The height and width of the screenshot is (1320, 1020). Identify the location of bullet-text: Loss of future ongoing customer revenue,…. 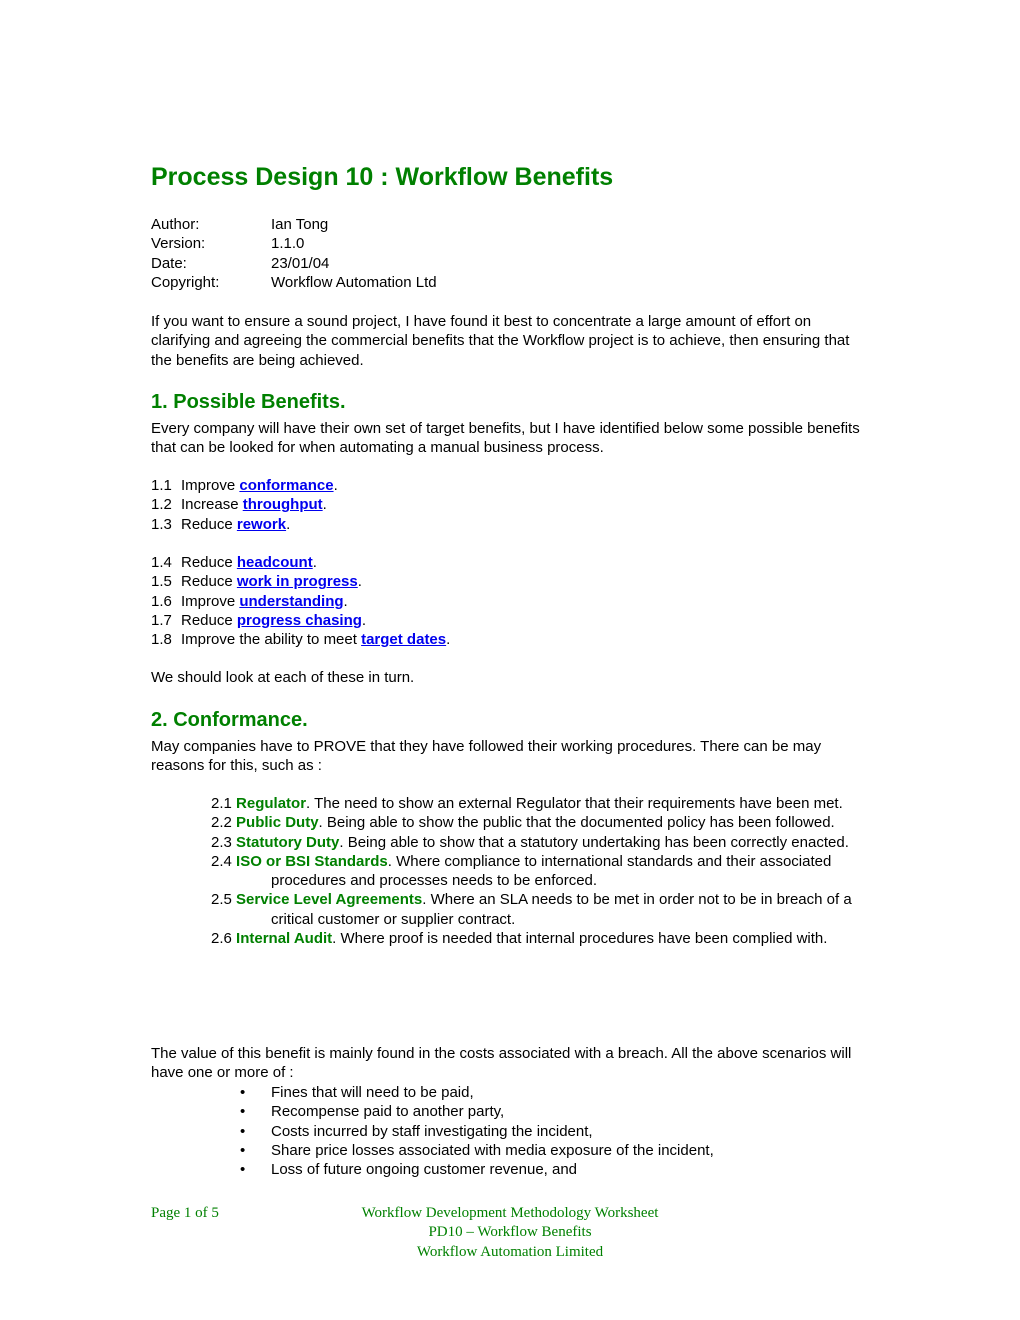
(424, 1170).